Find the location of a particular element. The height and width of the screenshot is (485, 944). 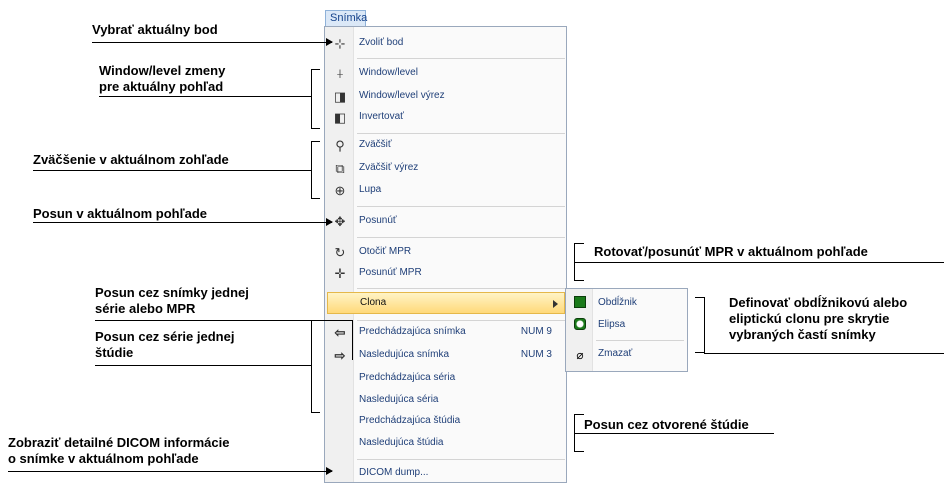

shutter-submenu: Obdĺžnik Elipsa ⌀ Zmazať is located at coordinates (626, 330).